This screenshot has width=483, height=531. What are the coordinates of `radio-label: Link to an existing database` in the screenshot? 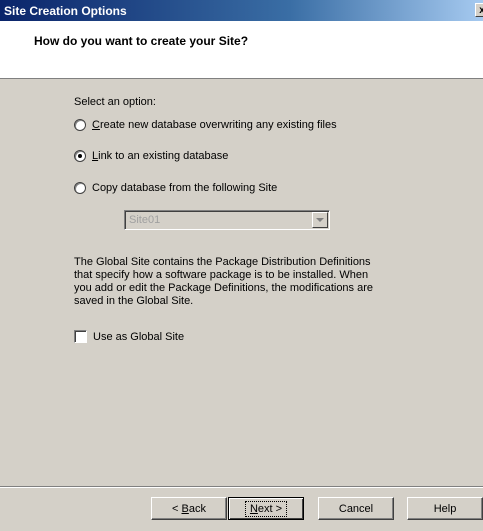 It's located at (160, 156).